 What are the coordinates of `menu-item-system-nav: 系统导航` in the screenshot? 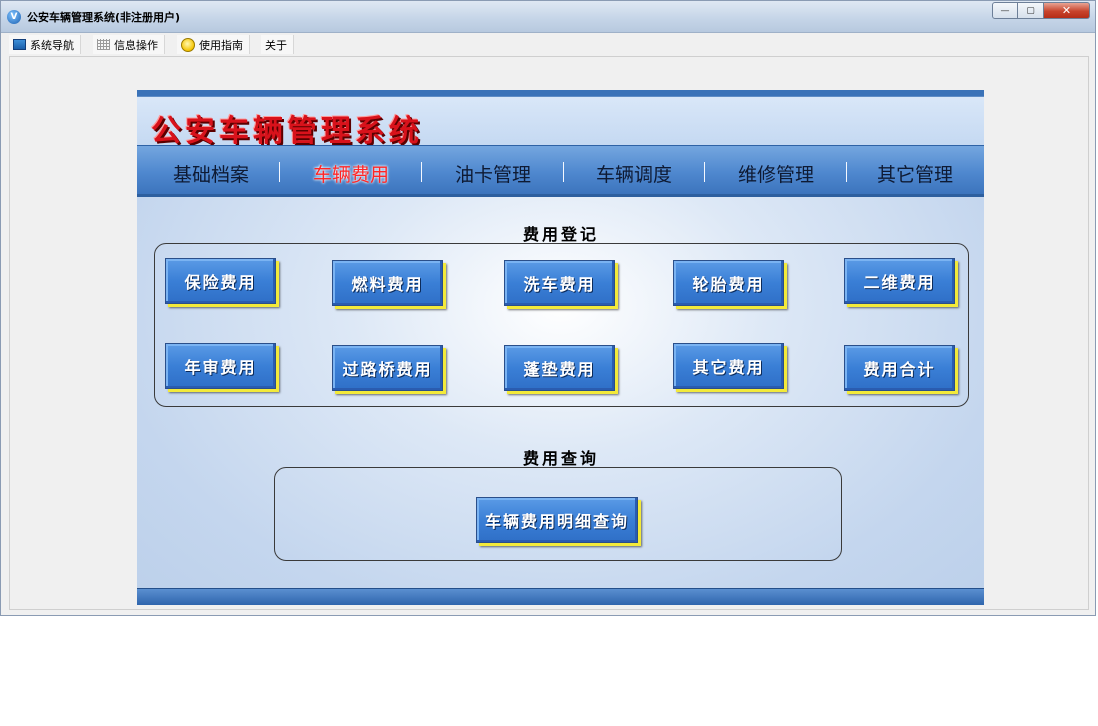 It's located at (45, 44).